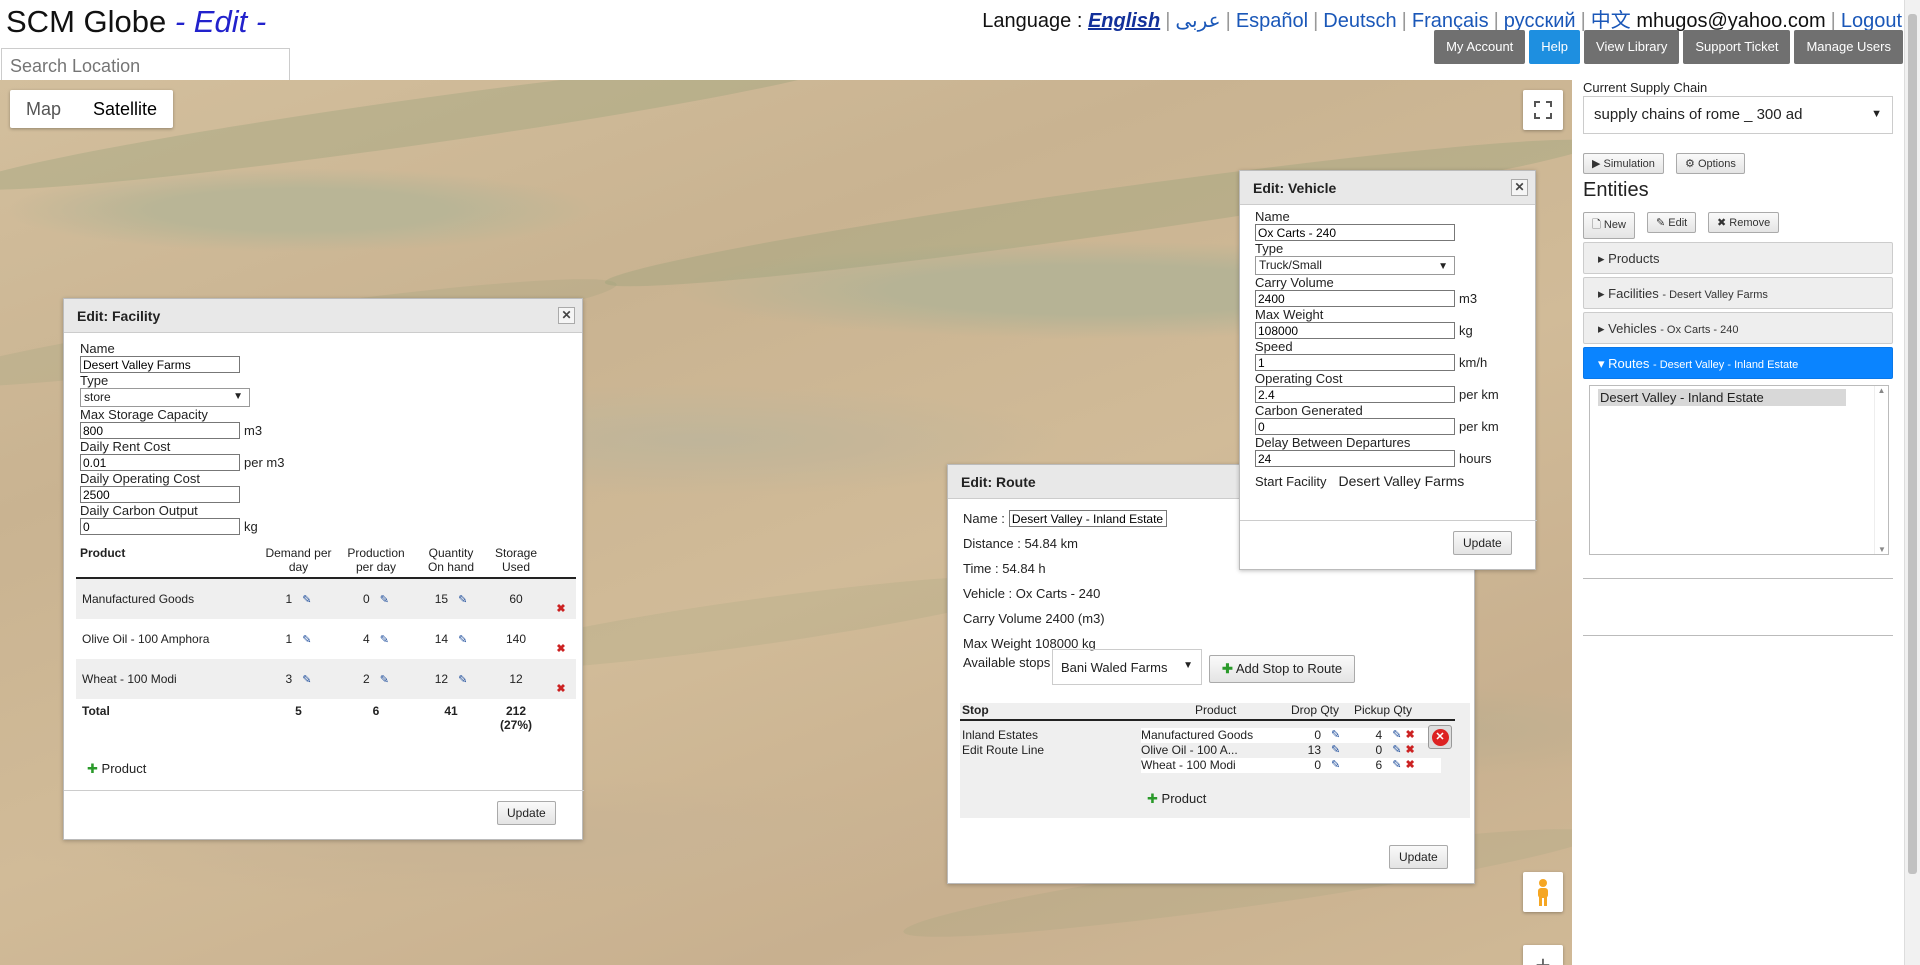  Describe the element at coordinates (1738, 363) in the screenshot. I see `accordion-routes: ▾ Routes - Desert Valley - Inland Estate` at that location.